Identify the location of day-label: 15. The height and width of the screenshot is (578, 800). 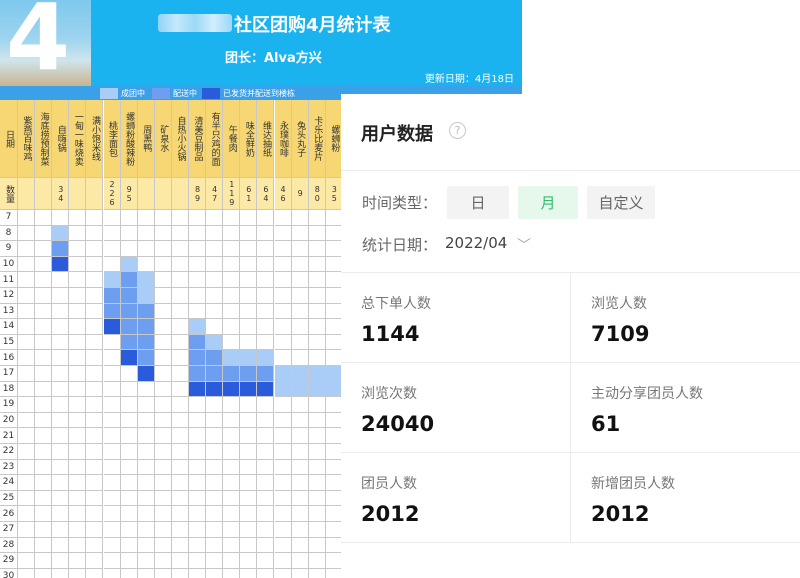
(9, 342).